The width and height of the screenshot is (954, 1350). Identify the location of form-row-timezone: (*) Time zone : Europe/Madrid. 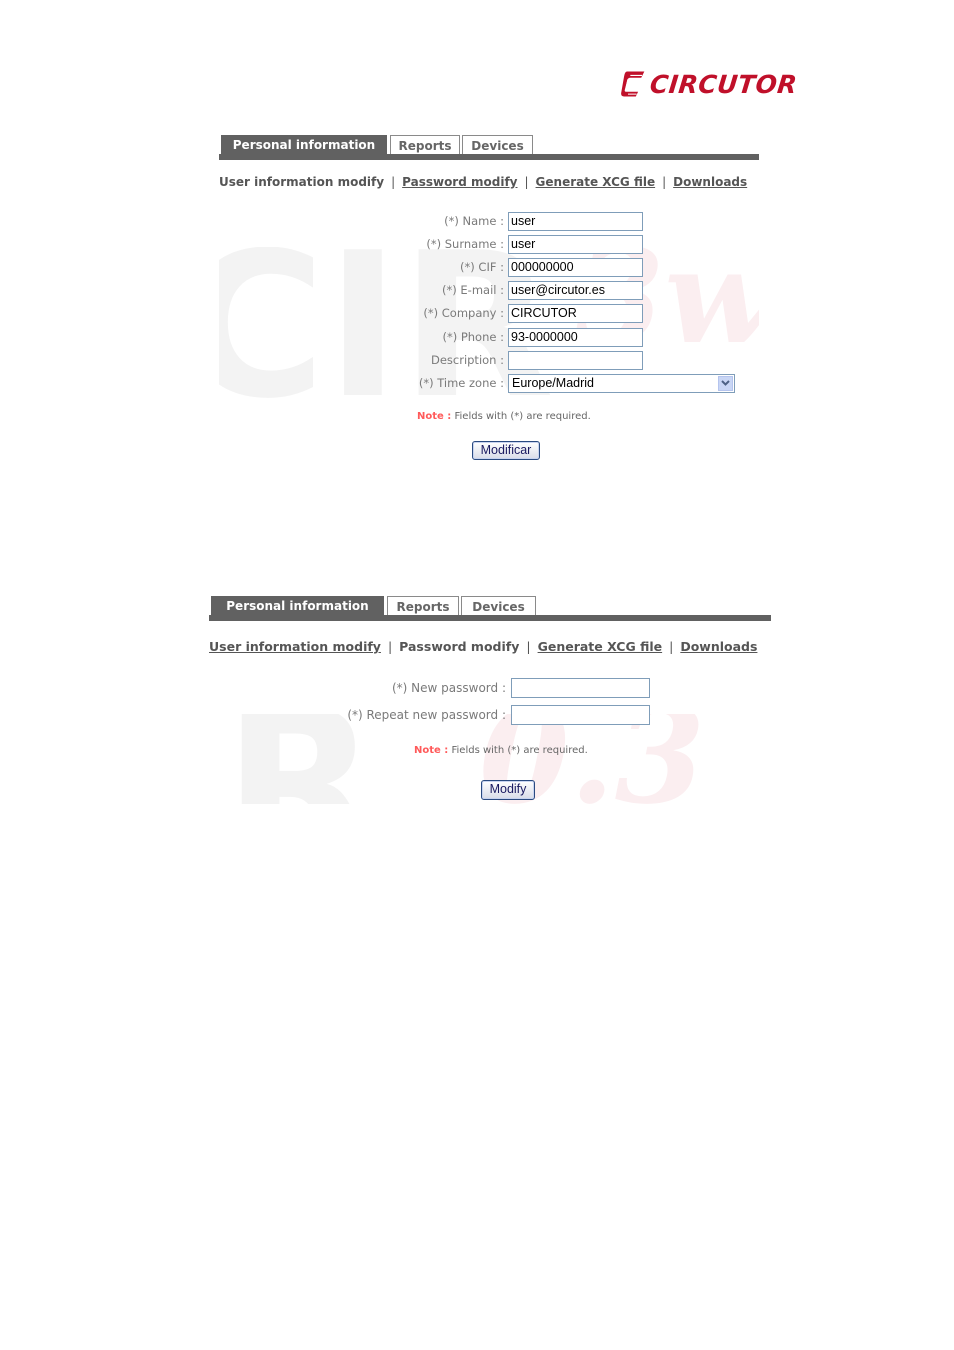
(477, 383).